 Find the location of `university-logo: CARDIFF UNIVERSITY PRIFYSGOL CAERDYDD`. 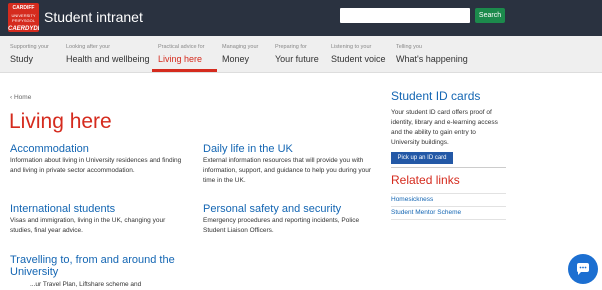

university-logo: CARDIFF UNIVERSITY PRIFYSGOL CAERDYDD is located at coordinates (23, 17).